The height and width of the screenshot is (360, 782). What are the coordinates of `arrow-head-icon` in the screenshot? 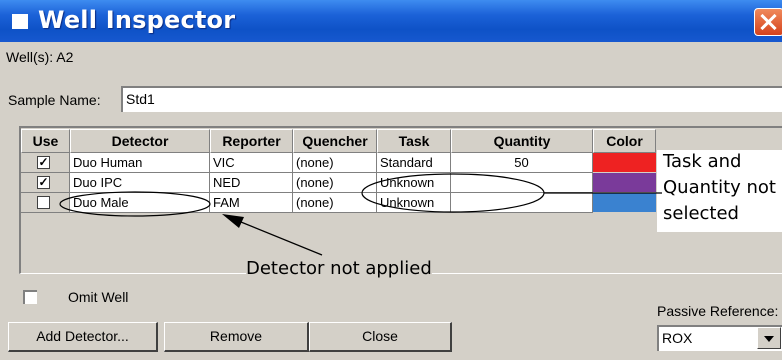 It's located at (233, 221).